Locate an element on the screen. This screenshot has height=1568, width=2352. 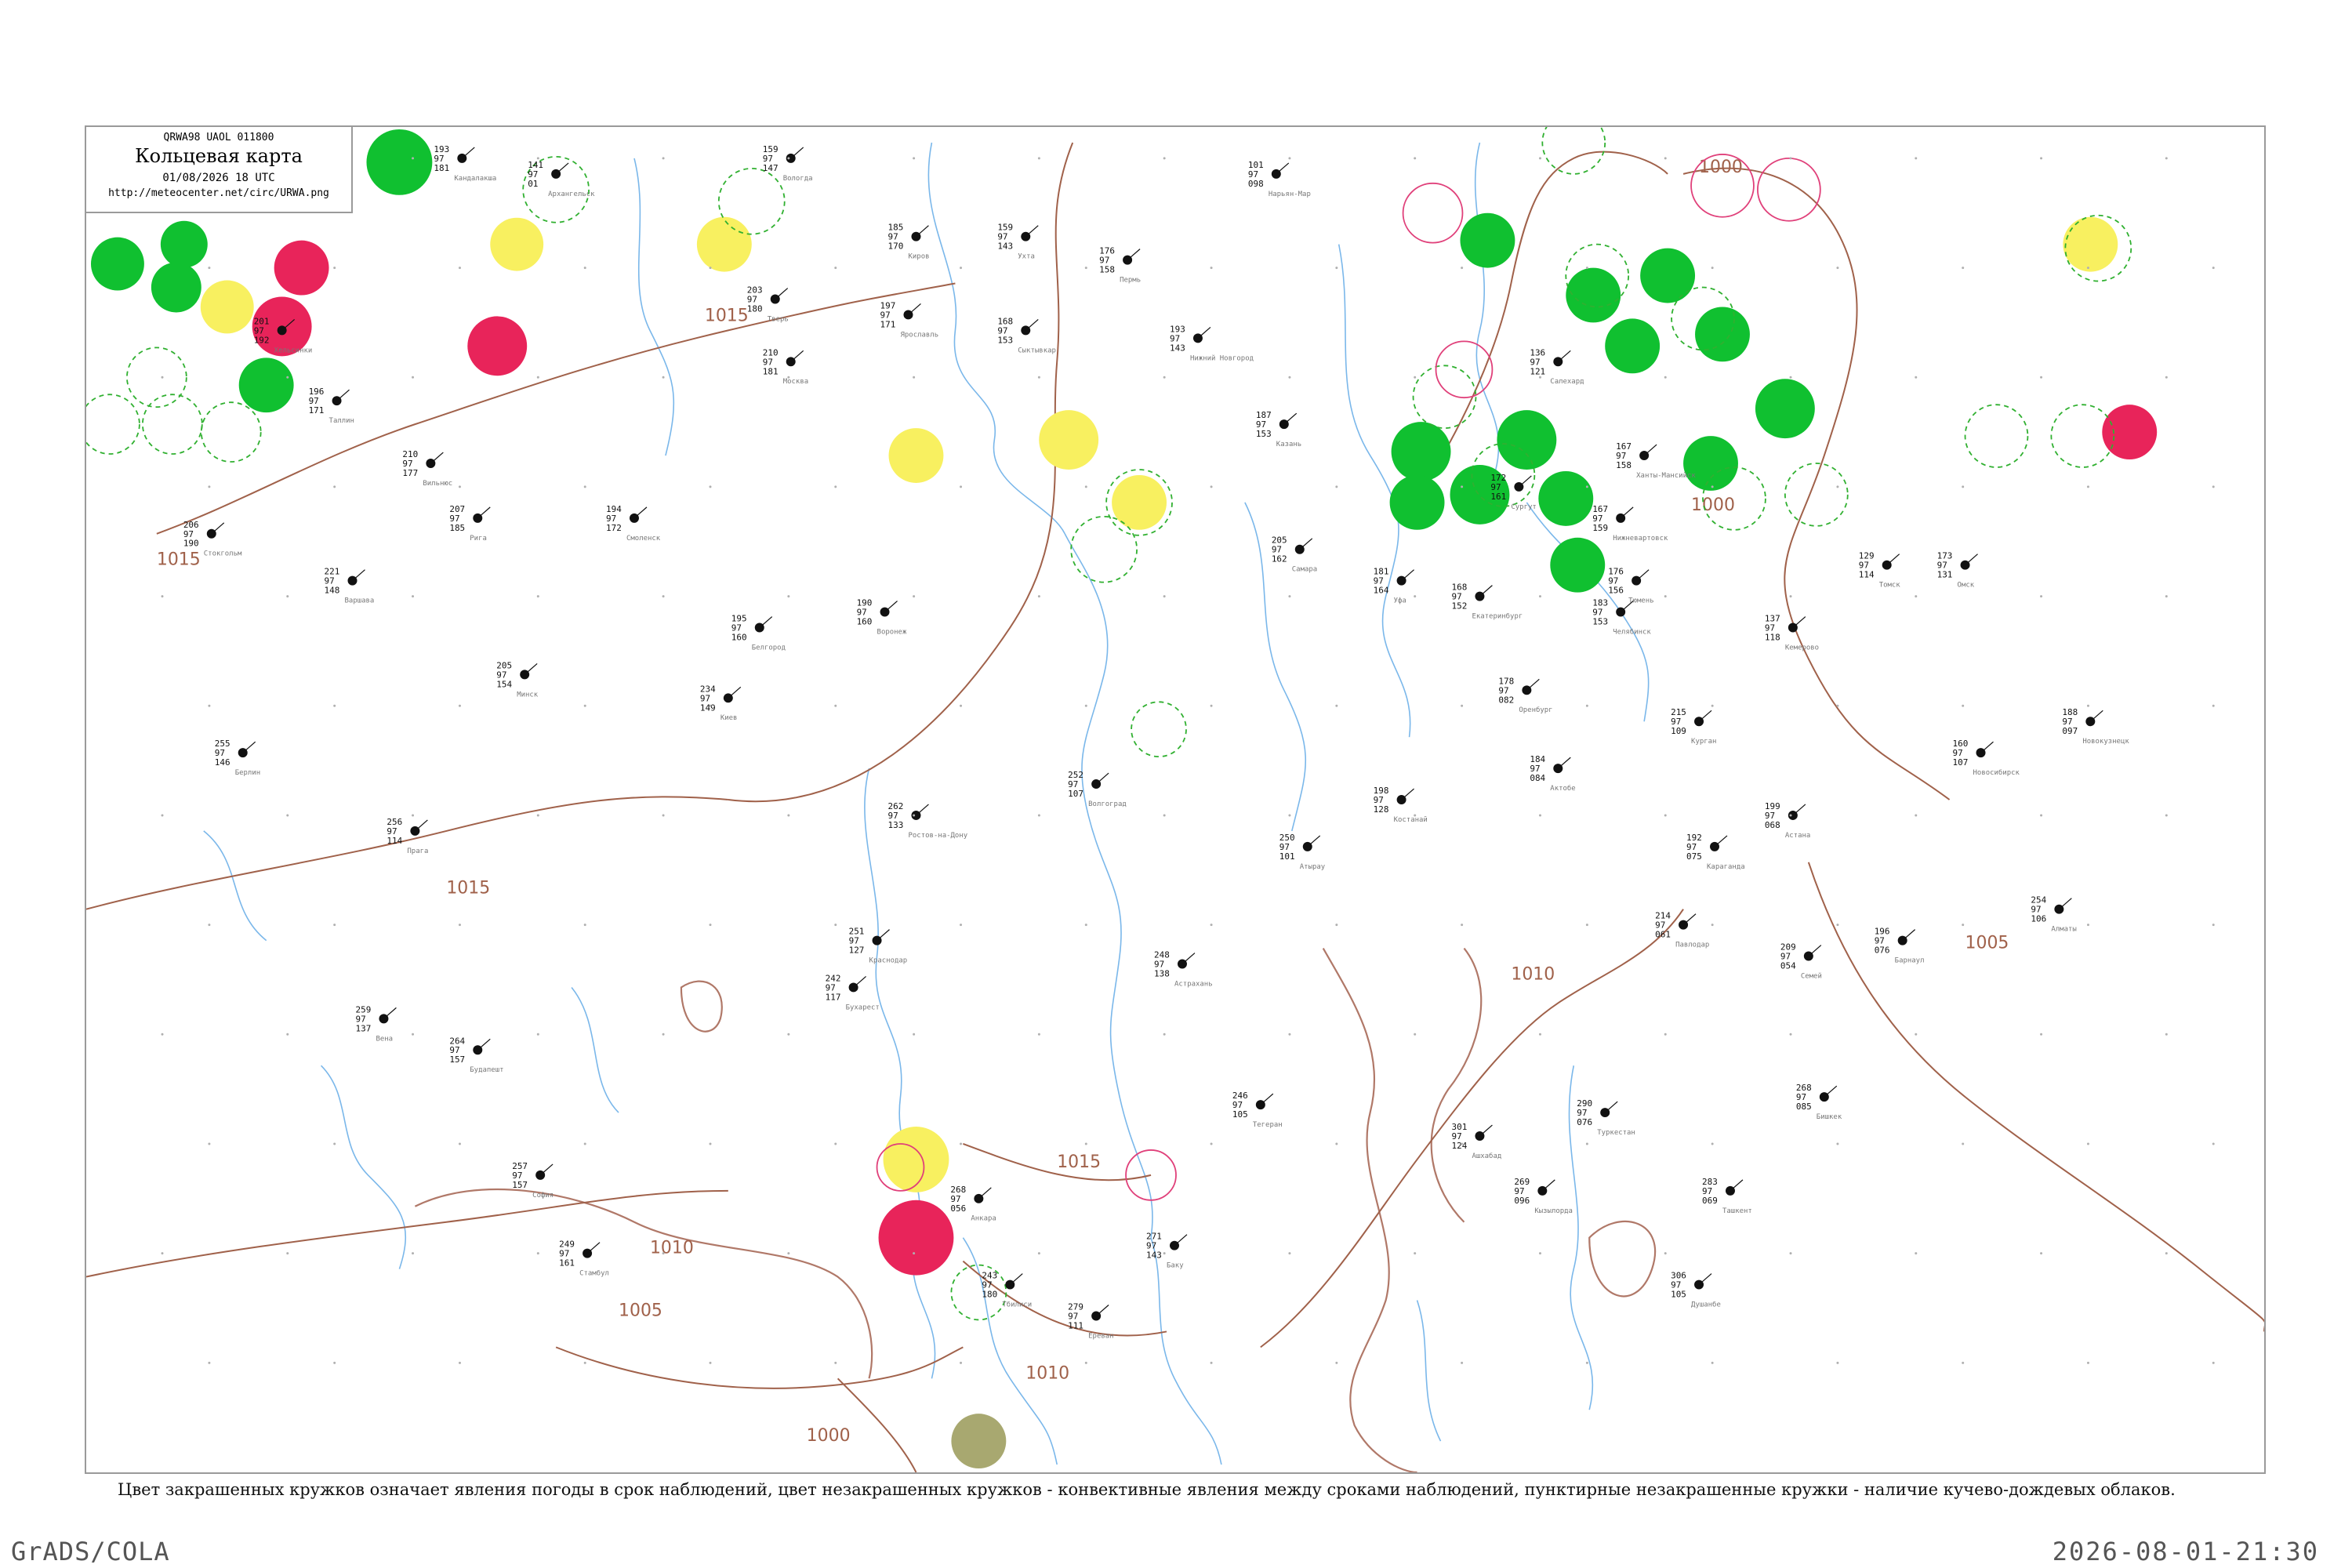
station-dewpoint: 117 is located at coordinates (833, 997).